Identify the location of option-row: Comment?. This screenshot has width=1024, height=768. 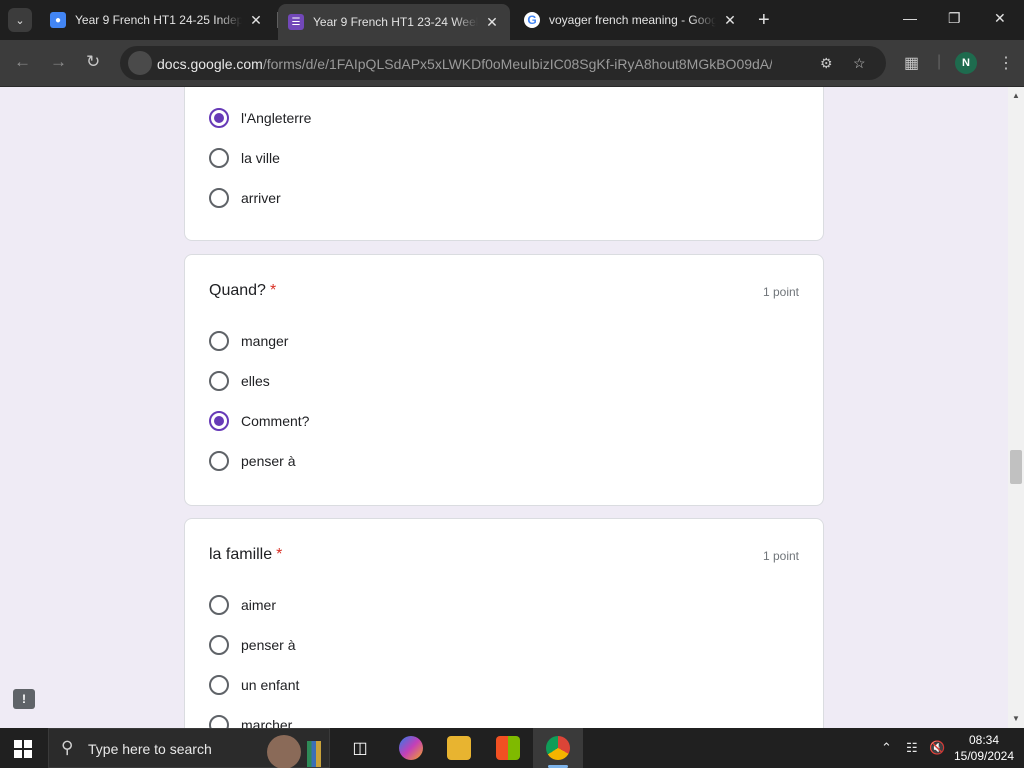
(259, 421).